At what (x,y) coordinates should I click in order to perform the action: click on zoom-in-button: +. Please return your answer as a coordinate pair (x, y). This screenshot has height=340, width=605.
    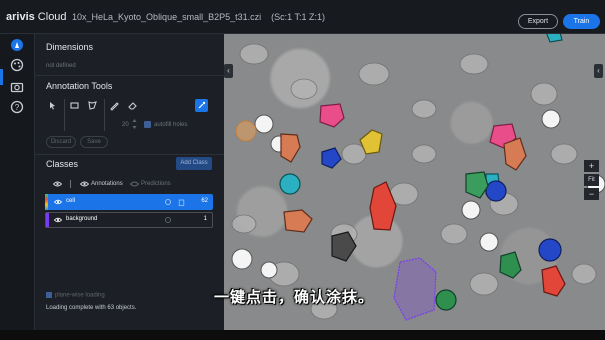
    Looking at the image, I should click on (591, 166).